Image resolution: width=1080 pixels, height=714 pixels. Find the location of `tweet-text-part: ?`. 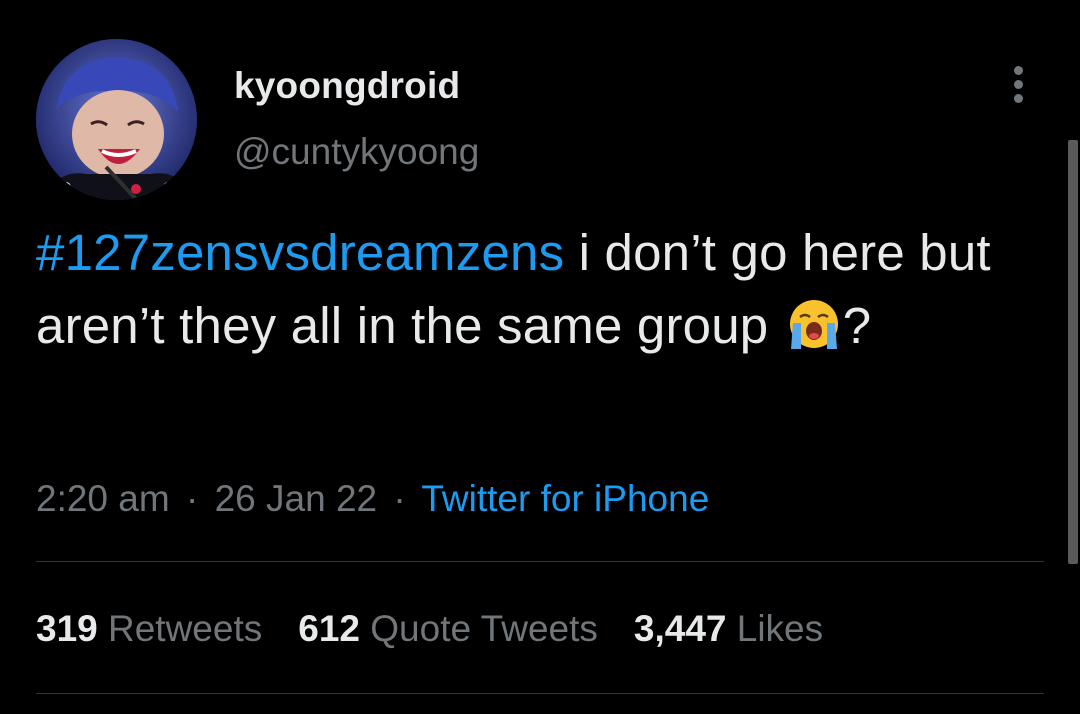

tweet-text-part: ? is located at coordinates (857, 325).